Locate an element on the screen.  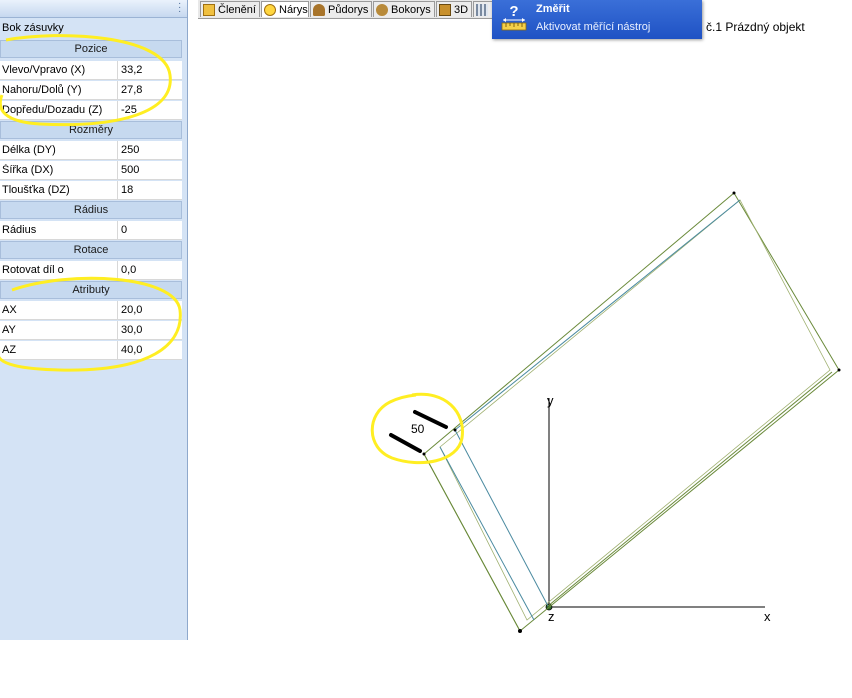
highlight-annotations is located at coordinates (91, 203).